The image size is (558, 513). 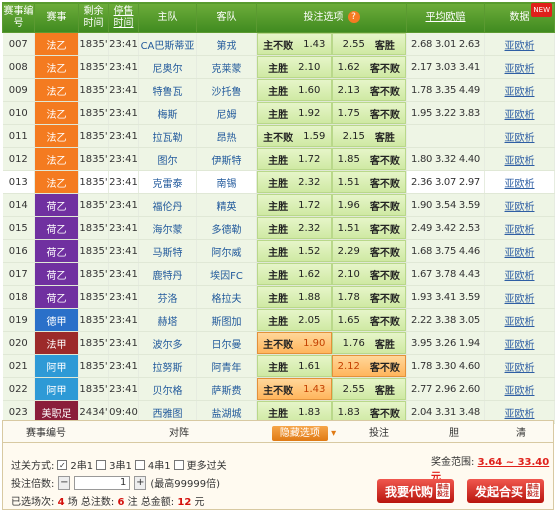 What do you see at coordinates (226, 90) in the screenshot?
I see `away-team: 沙托鲁` at bounding box center [226, 90].